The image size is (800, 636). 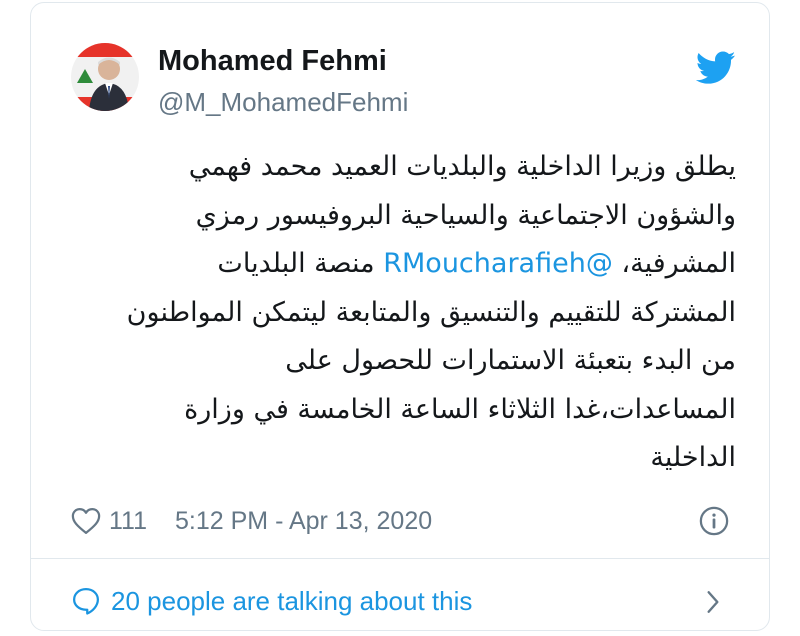 What do you see at coordinates (693, 457) in the screenshot?
I see `tweet-text-line: الداخلية` at bounding box center [693, 457].